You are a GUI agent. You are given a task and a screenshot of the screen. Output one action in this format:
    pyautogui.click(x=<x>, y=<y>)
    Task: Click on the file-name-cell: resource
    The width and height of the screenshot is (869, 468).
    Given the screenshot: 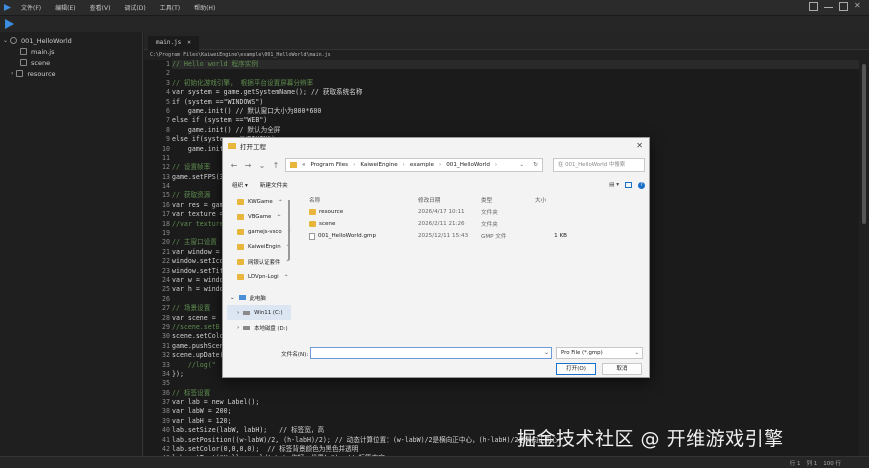 What is the action you would take?
    pyautogui.click(x=361, y=212)
    